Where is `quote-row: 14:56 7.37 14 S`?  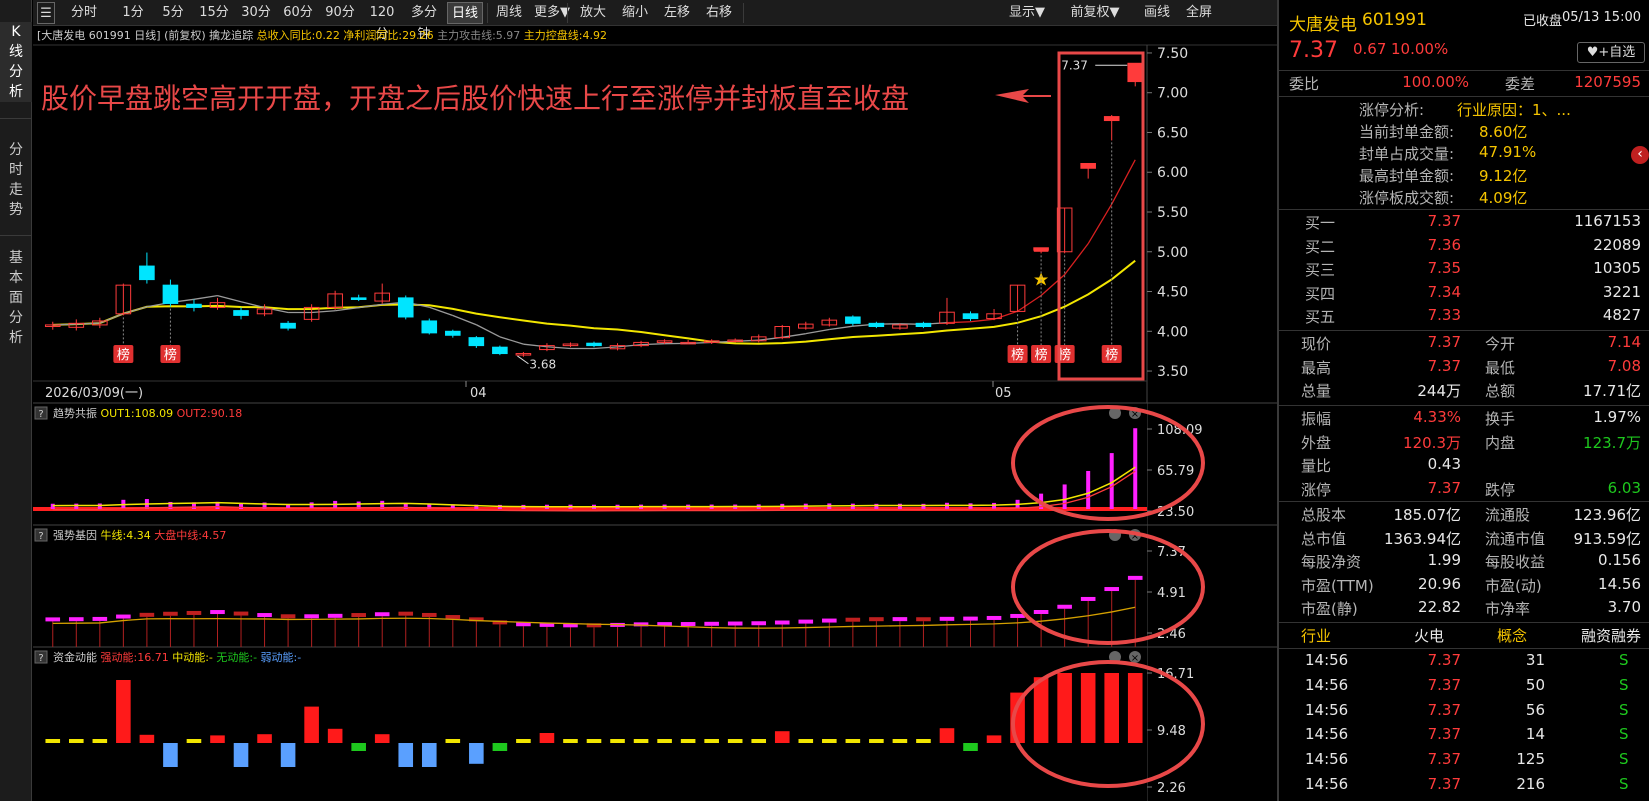 quote-row: 14:56 7.37 14 S is located at coordinates (1464, 736).